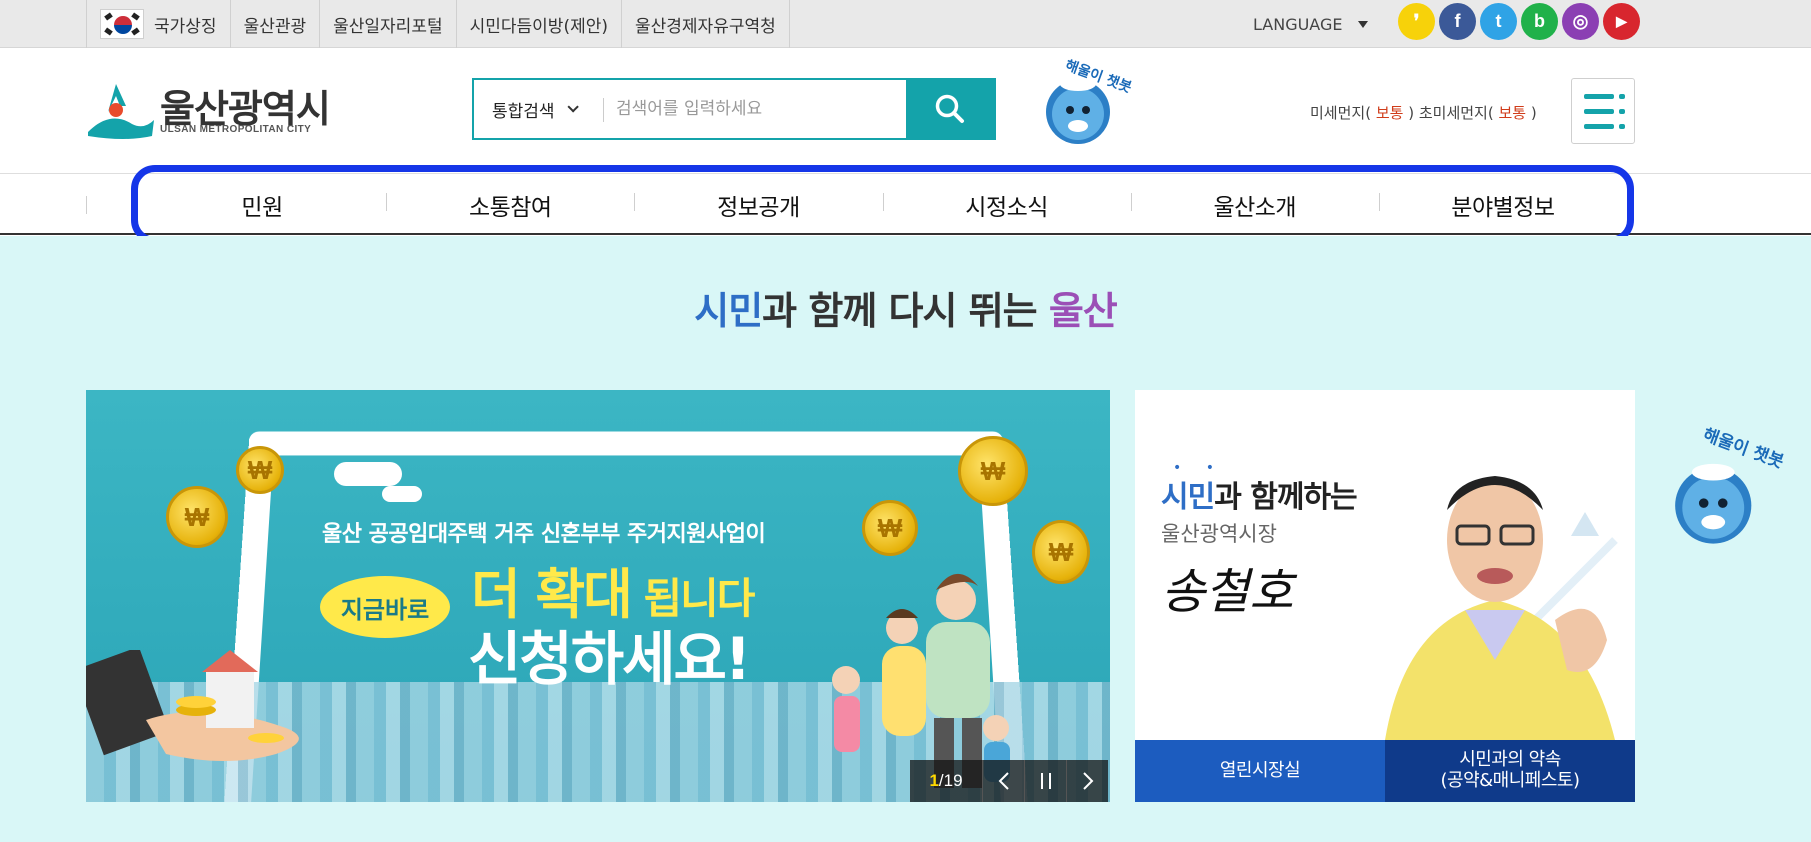  I want to click on national-symbol-link: 국가상징, so click(159, 24).